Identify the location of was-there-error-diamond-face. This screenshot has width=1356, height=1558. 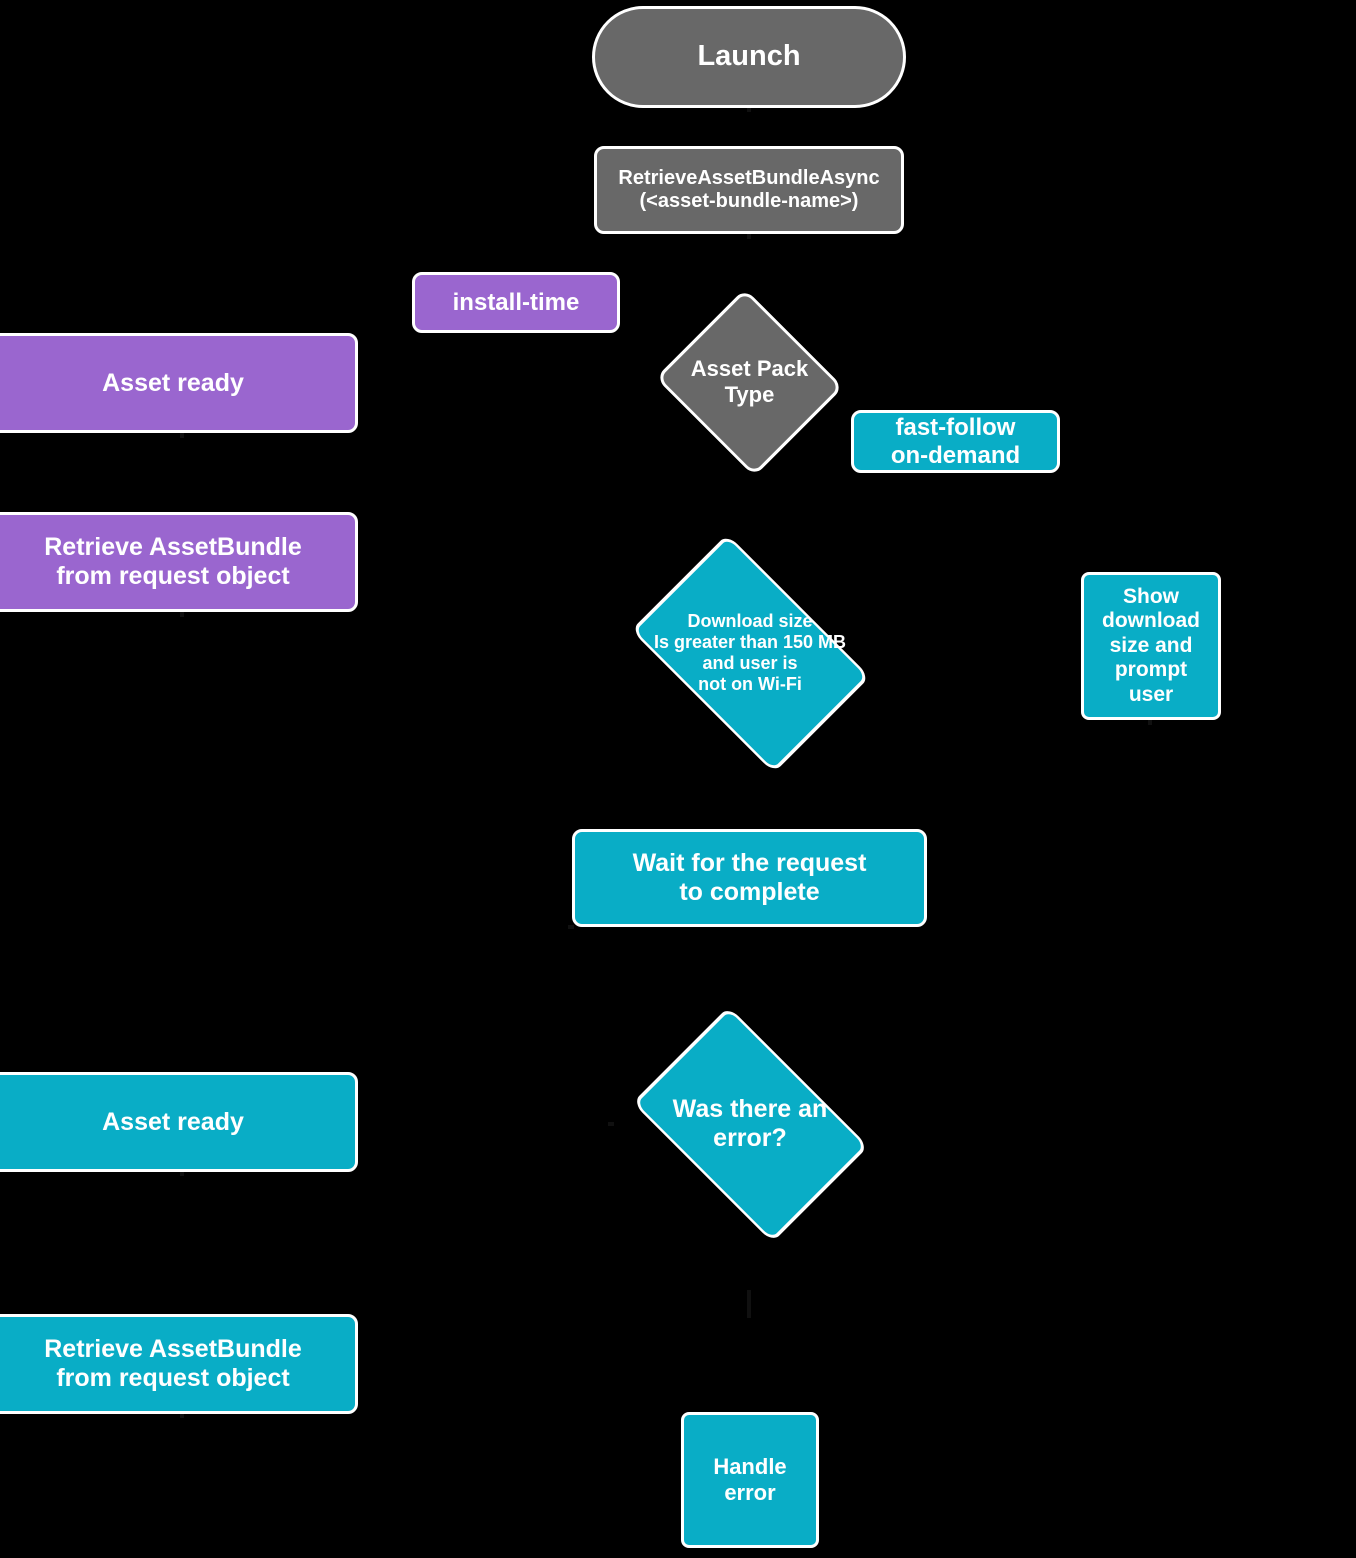
(750, 1124).